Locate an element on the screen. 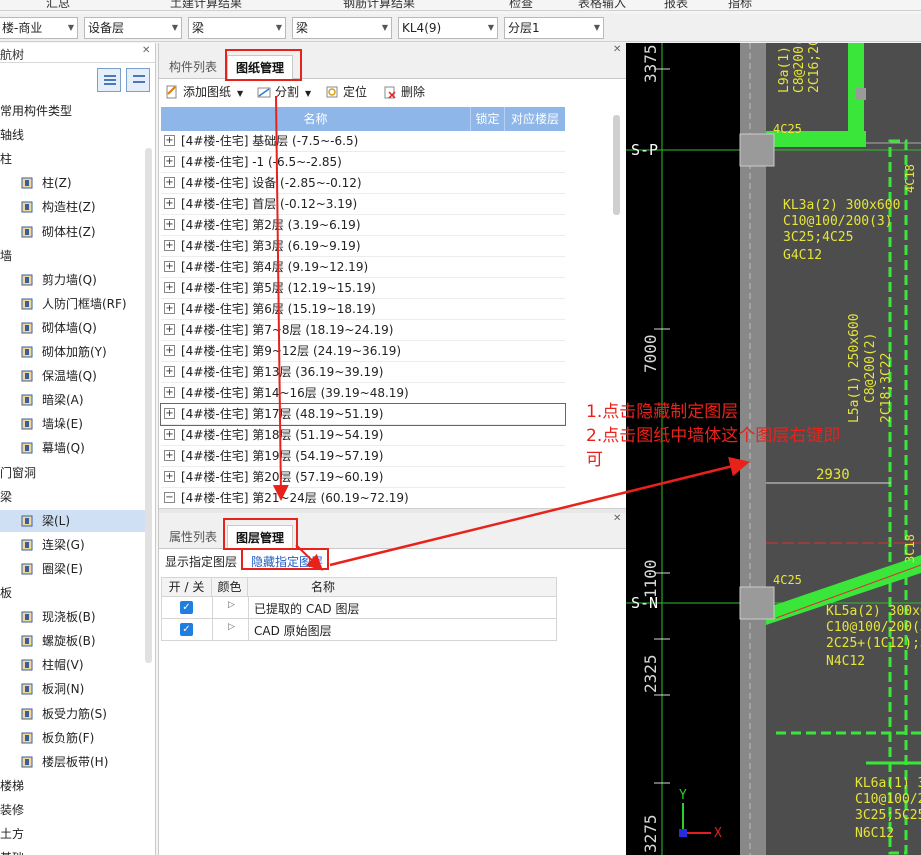 This screenshot has height=855, width=921. tree-category: 楼梯 is located at coordinates (72, 786).